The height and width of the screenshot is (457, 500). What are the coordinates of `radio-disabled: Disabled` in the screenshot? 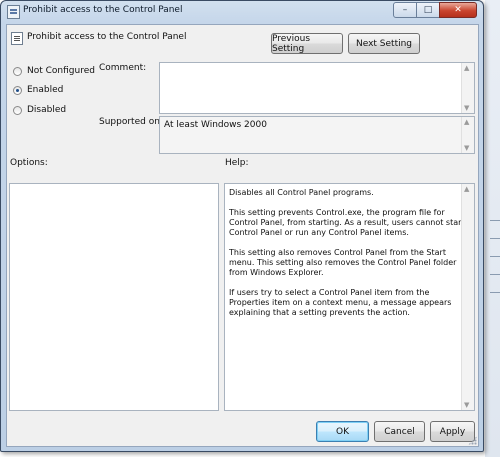 It's located at (39, 110).